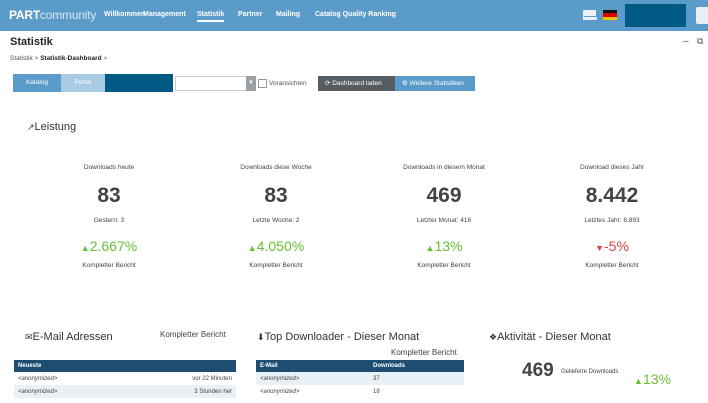  I want to click on top-downloader-full-report-link: Kompletter Bericht, so click(424, 352).